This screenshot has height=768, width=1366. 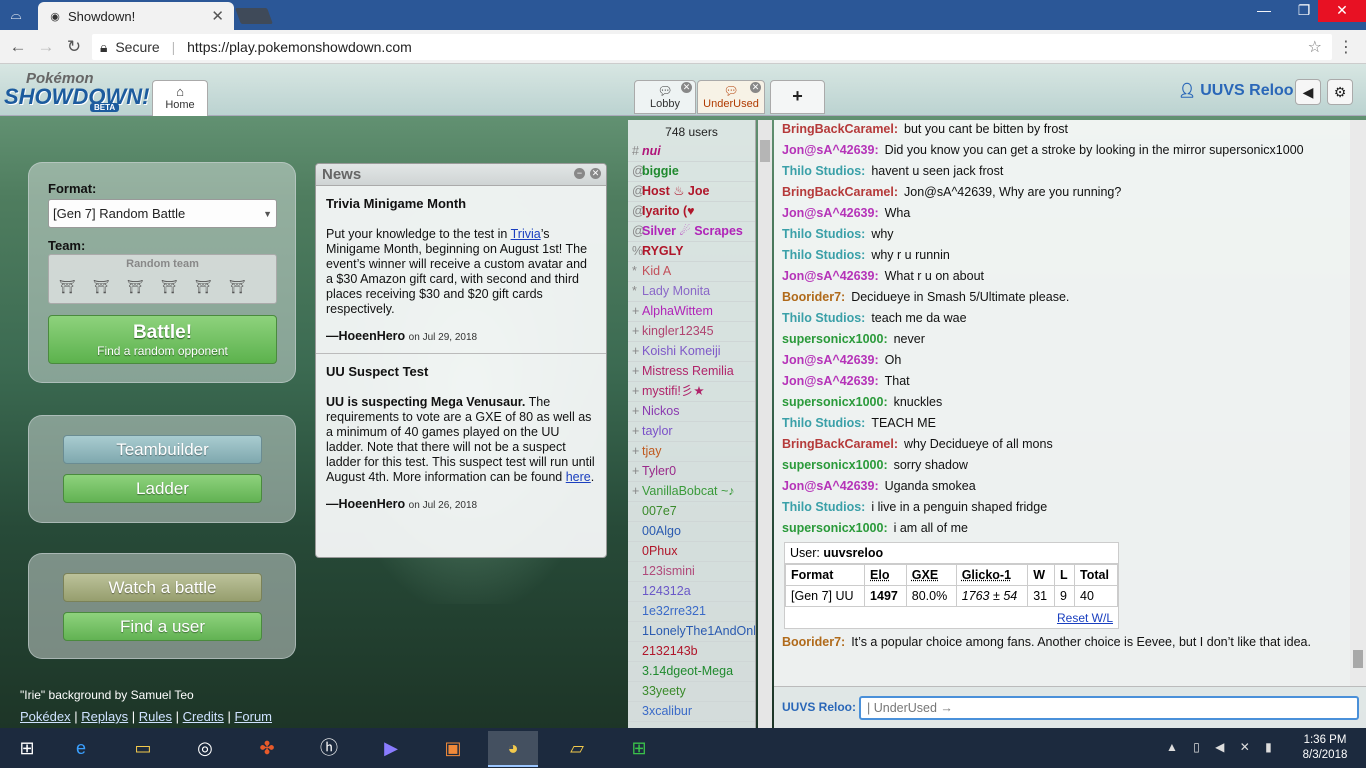 I want to click on user-list-item: @biggie, so click(x=691, y=172).